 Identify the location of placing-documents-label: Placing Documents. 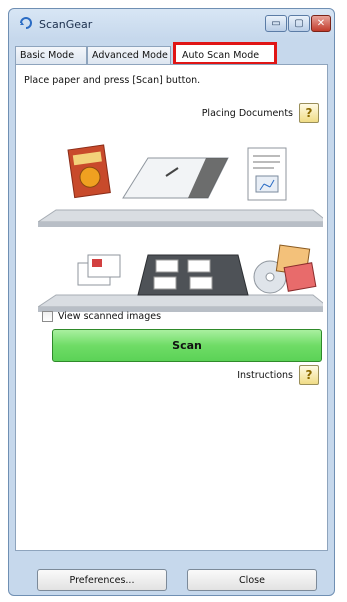
(247, 113).